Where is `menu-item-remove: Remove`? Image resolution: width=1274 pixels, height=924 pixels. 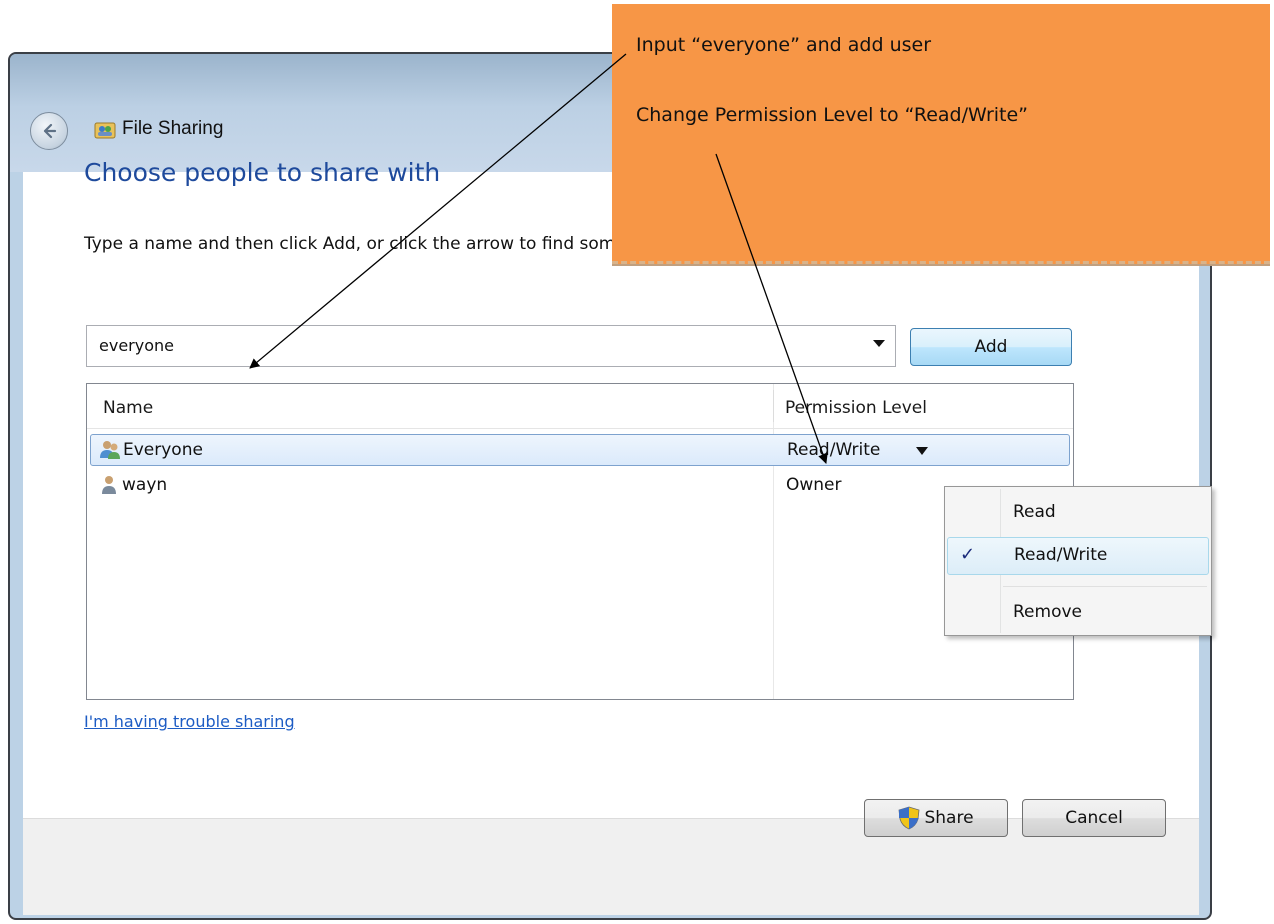
menu-item-remove: Remove is located at coordinates (1078, 613).